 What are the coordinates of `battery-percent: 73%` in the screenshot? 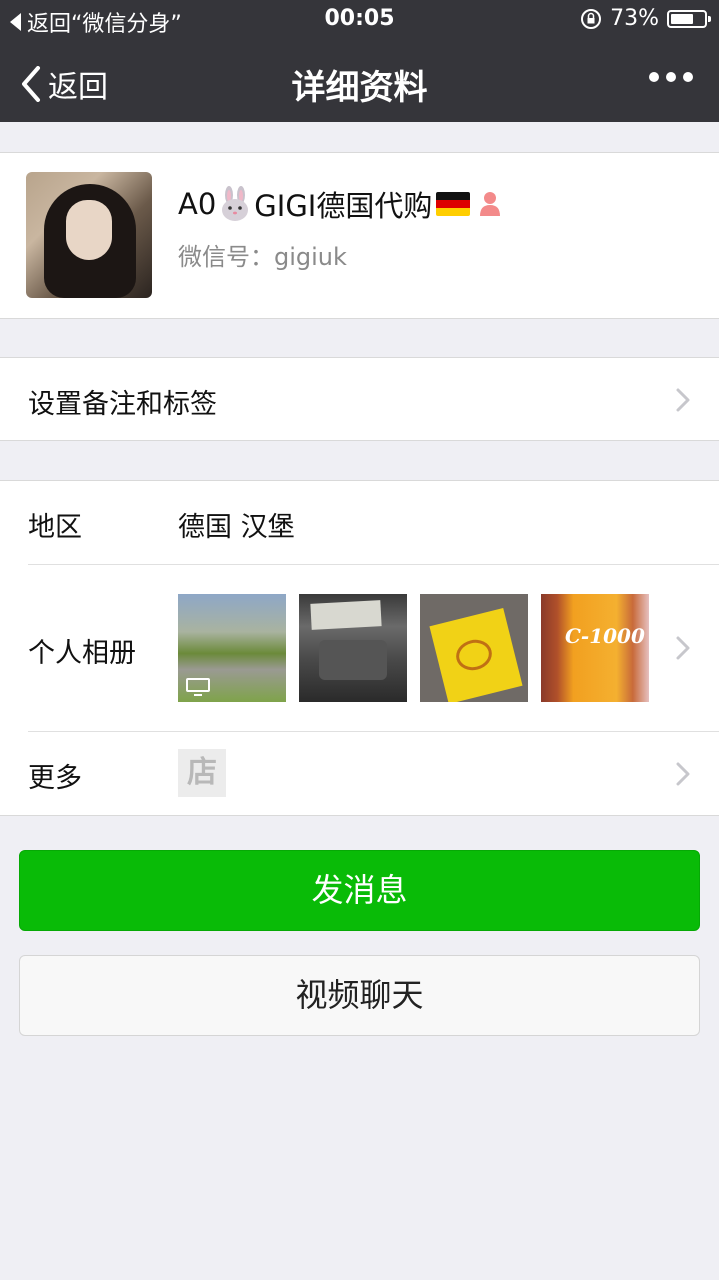 It's located at (634, 18).